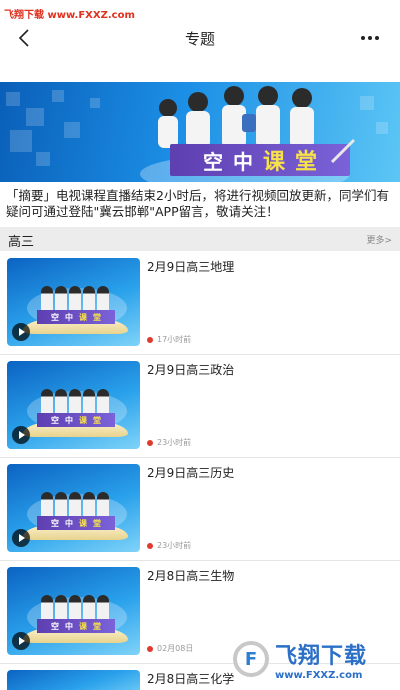 The width and height of the screenshot is (400, 690). Describe the element at coordinates (69, 15) in the screenshot. I see `watermark-top-text: 飞翔下载 www.FXXZ.com` at that location.